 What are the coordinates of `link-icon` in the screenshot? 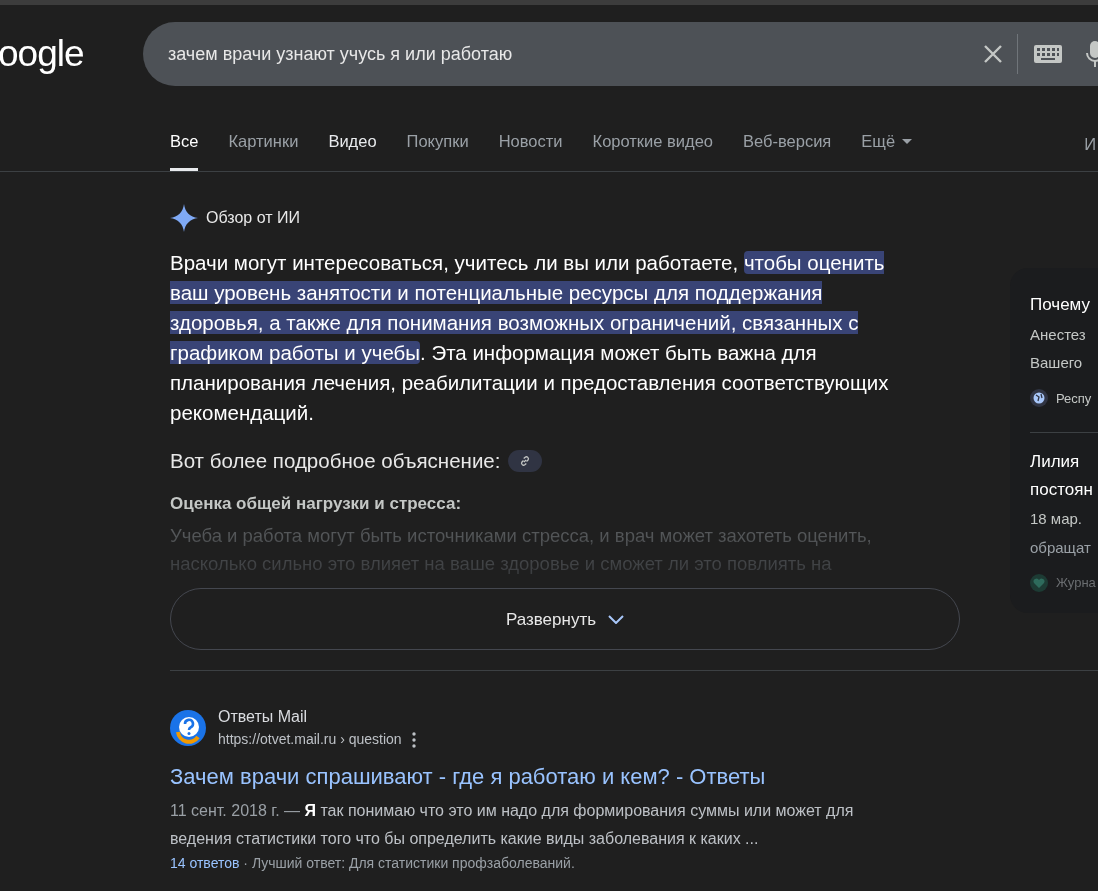 It's located at (525, 461).